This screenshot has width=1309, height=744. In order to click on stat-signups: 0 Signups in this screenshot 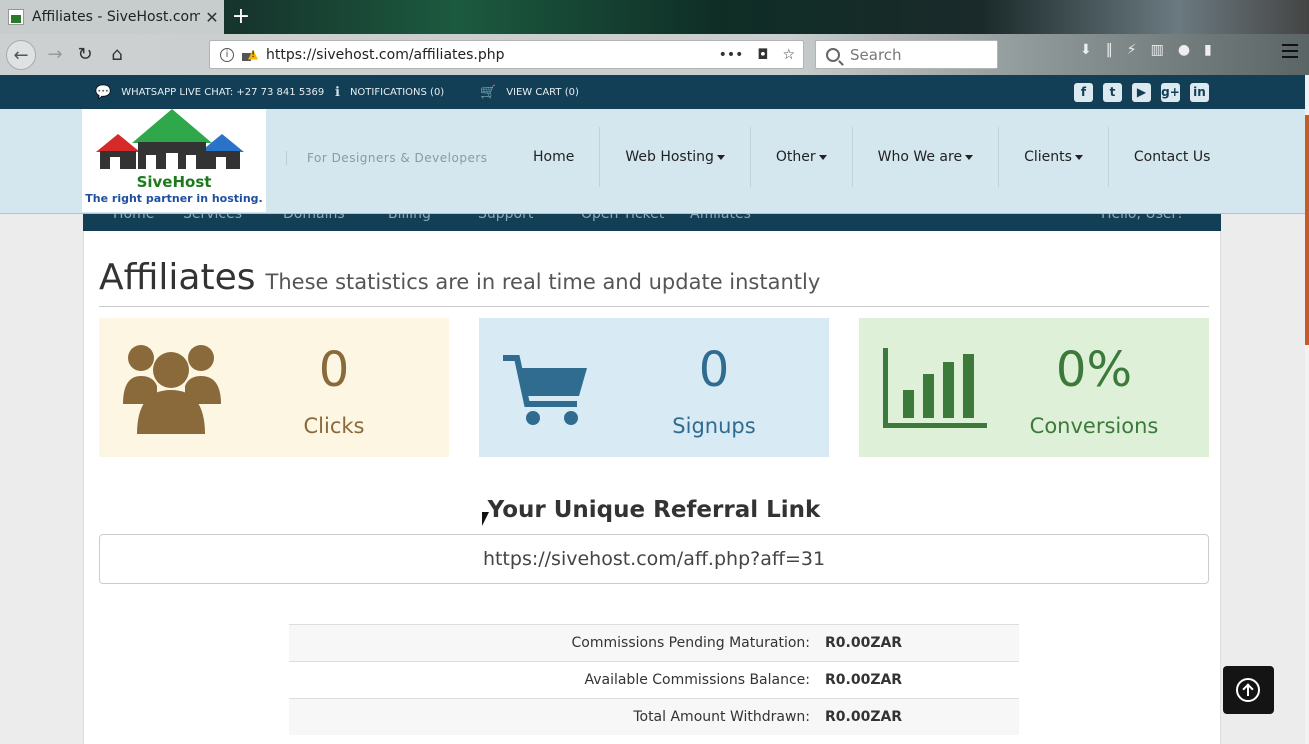, I will do `click(654, 387)`.